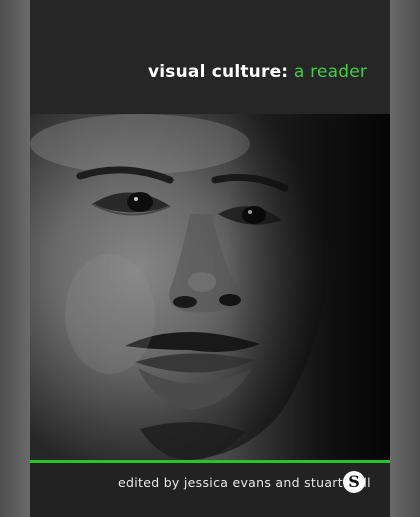 The image size is (420, 517). I want to click on publisher-logo-letter: S, so click(354, 481).